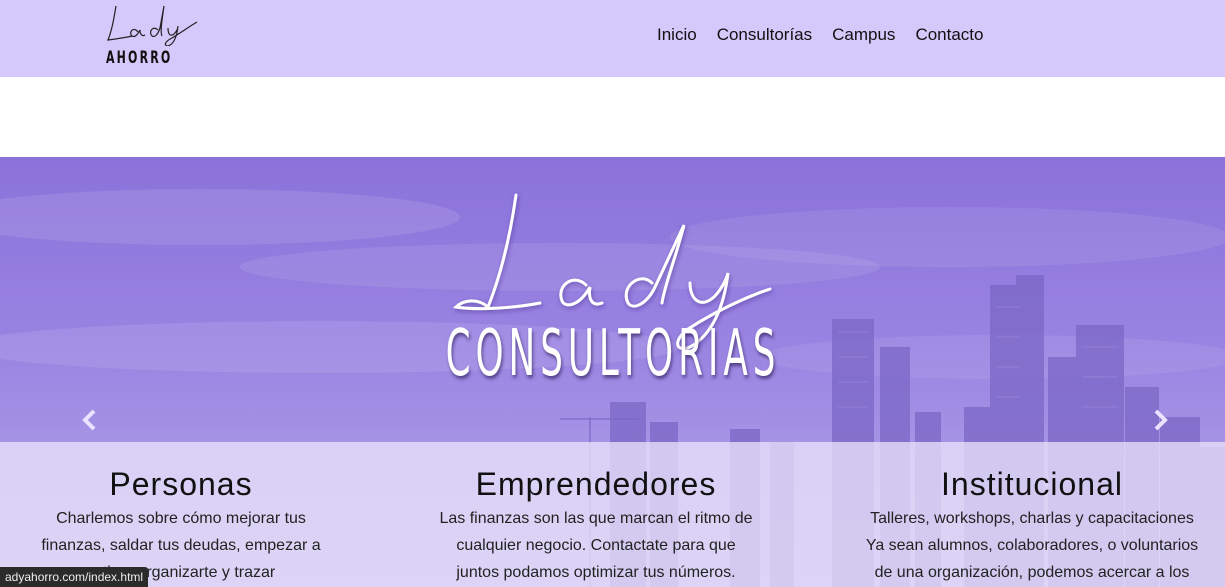 This screenshot has height=587, width=1225. Describe the element at coordinates (596, 572) in the screenshot. I see `card-line: juntos podamos optimizar tus números.` at that location.